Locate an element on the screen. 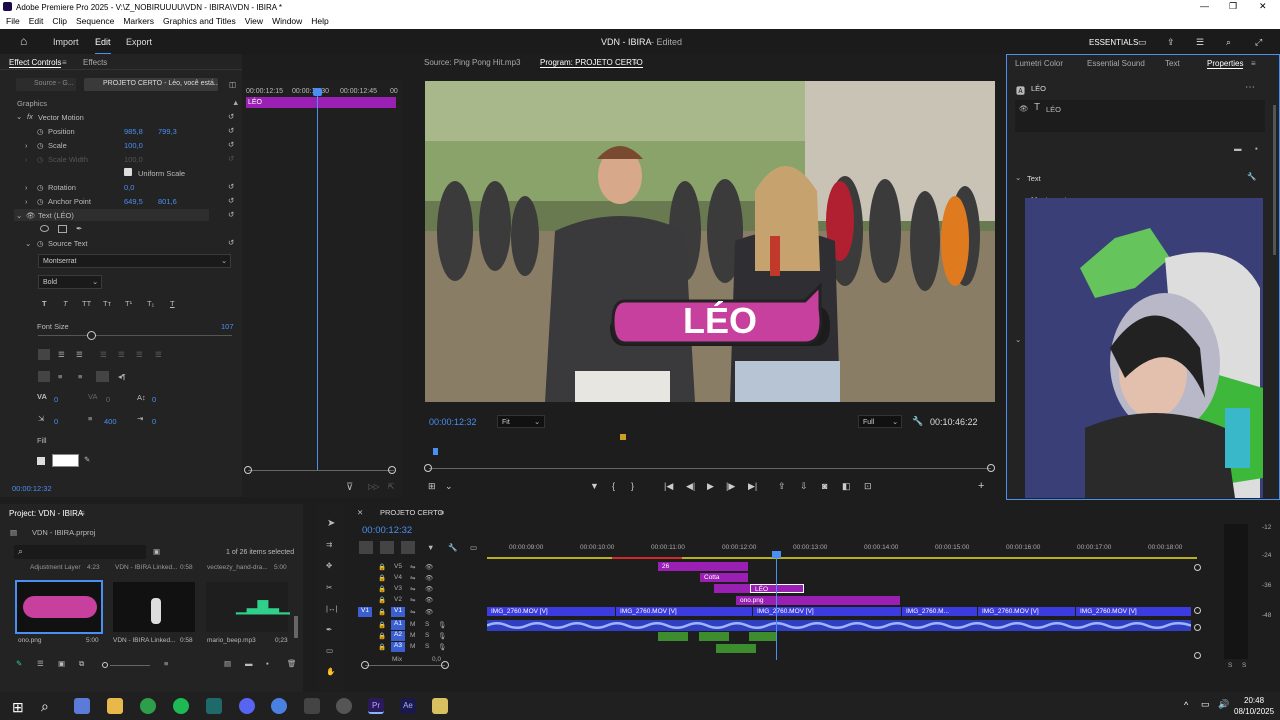 This screenshot has width=1280, height=720. mark-in-icon: { is located at coordinates (613, 486).